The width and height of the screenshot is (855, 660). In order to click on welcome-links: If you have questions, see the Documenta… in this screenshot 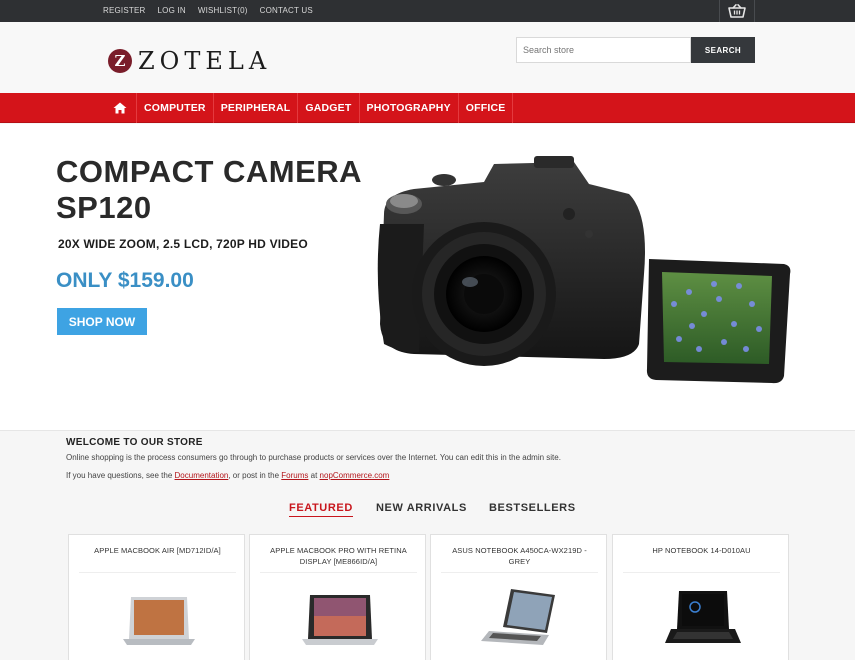, I will do `click(227, 475)`.